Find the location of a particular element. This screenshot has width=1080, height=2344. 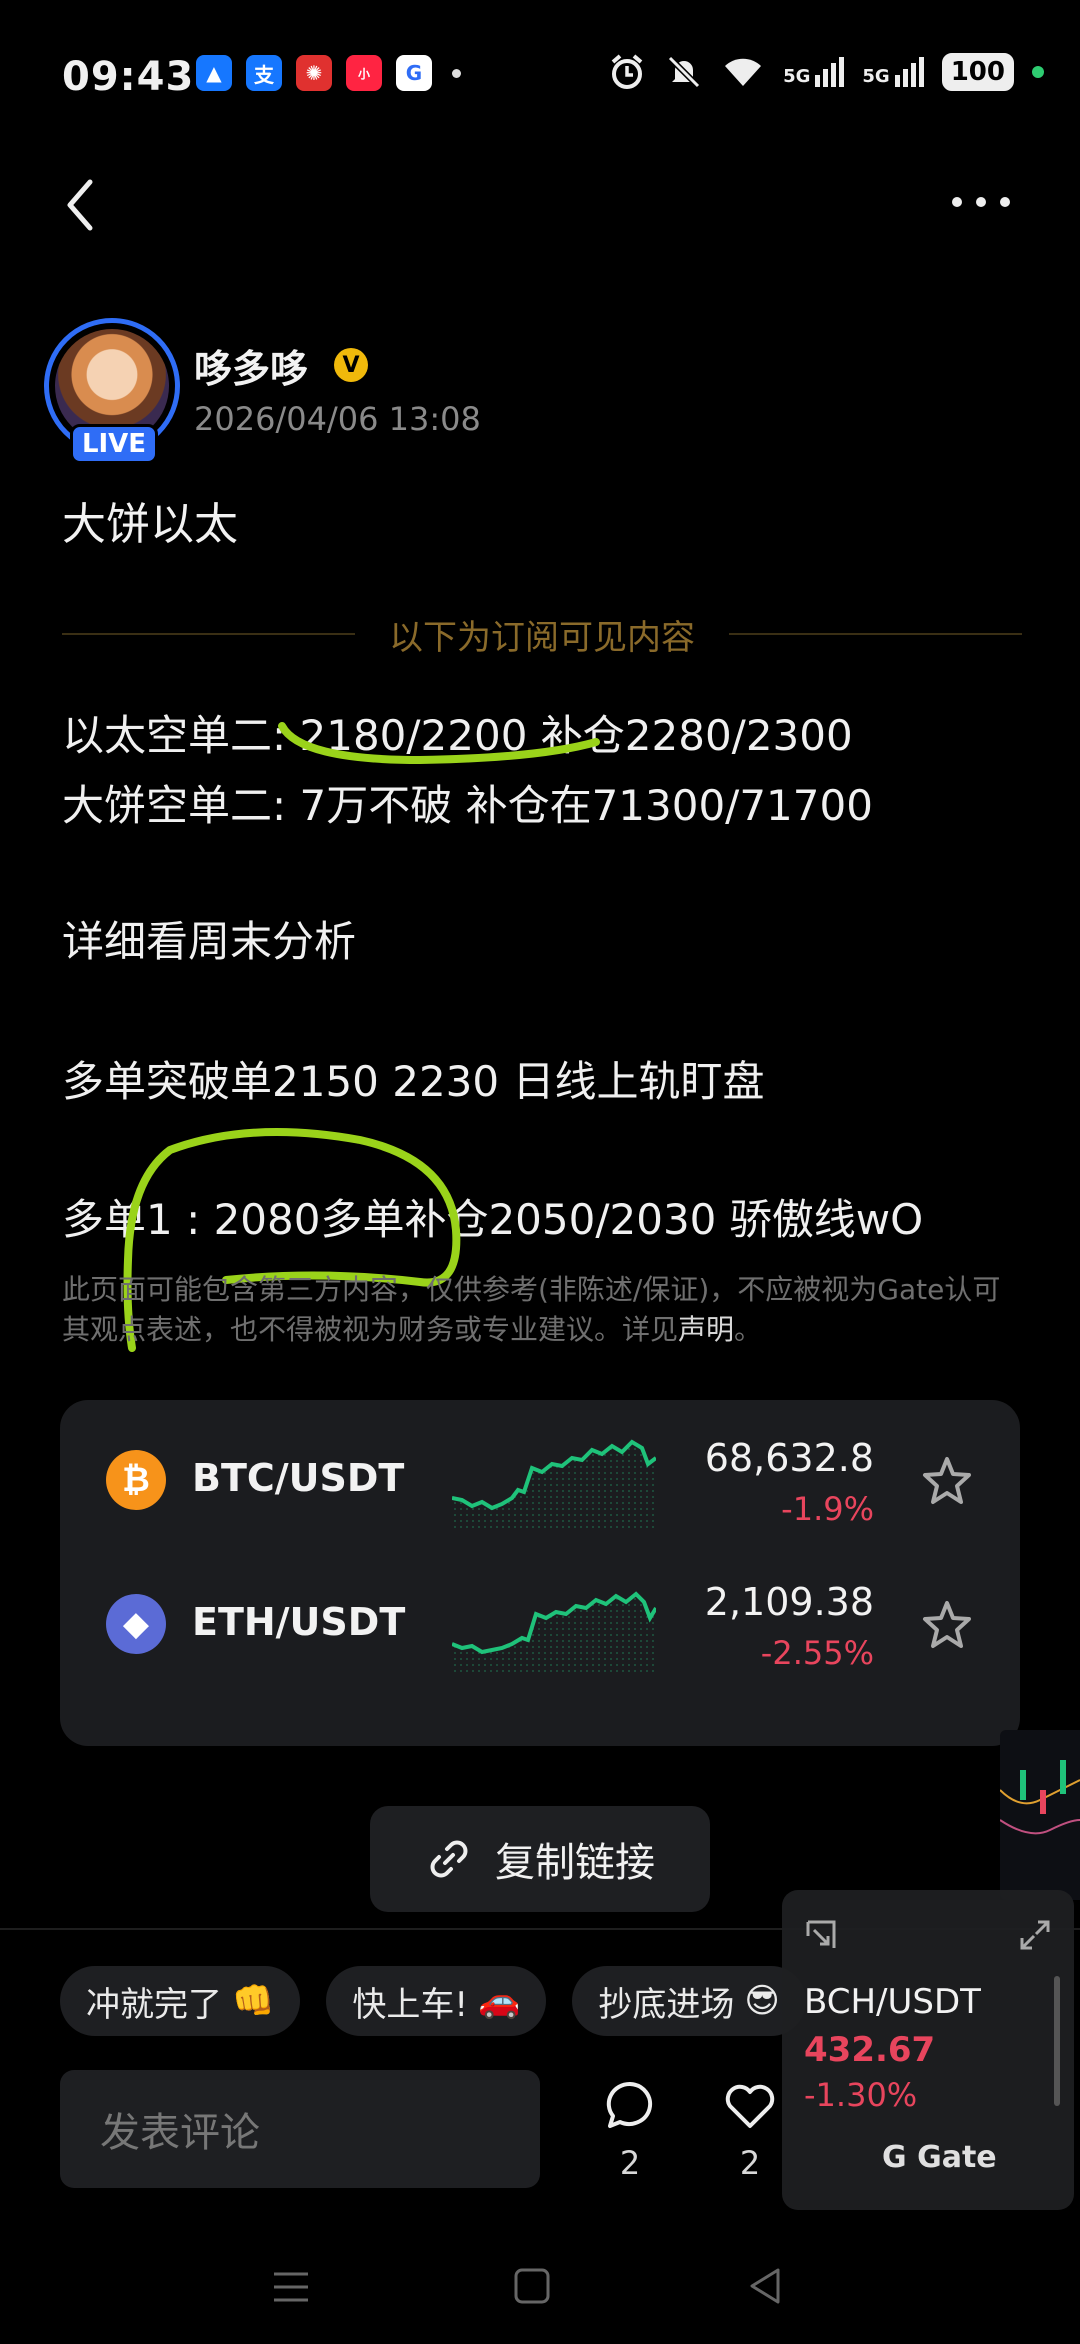

home-nav-icon is located at coordinates (532, 2286).